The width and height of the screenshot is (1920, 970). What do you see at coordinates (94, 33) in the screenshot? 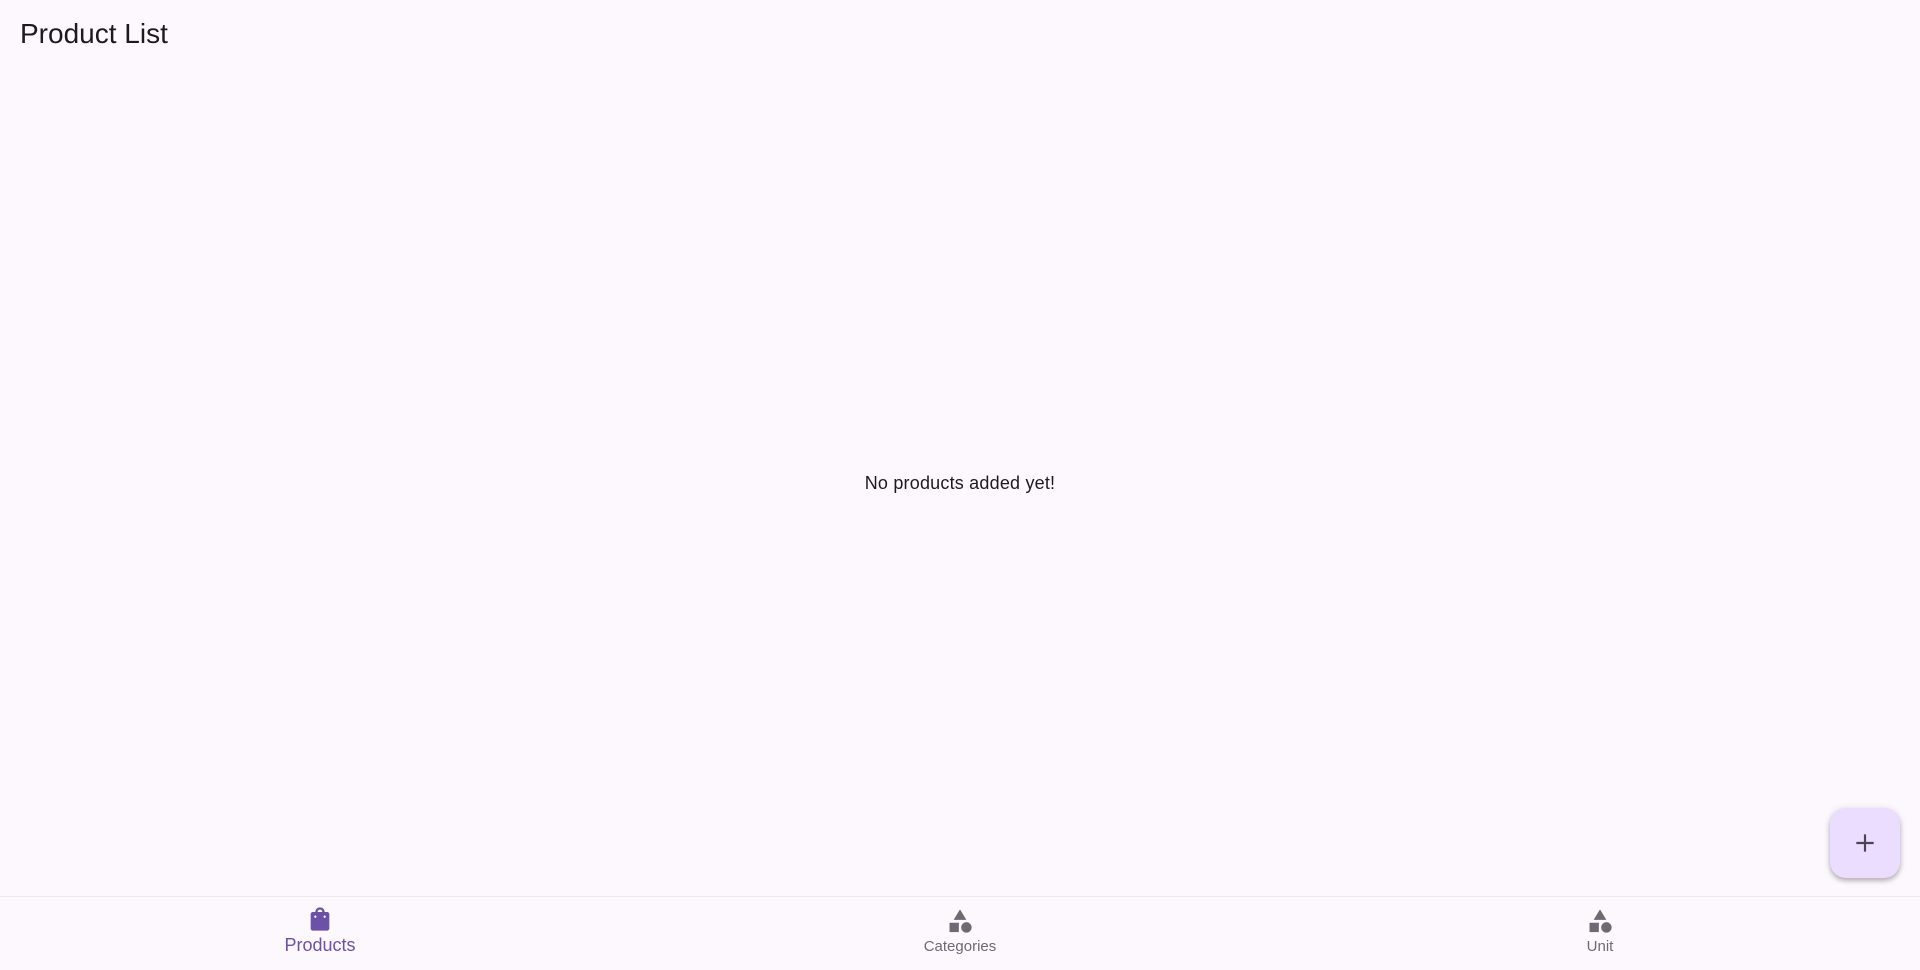
I see `page-title: Product List` at bounding box center [94, 33].